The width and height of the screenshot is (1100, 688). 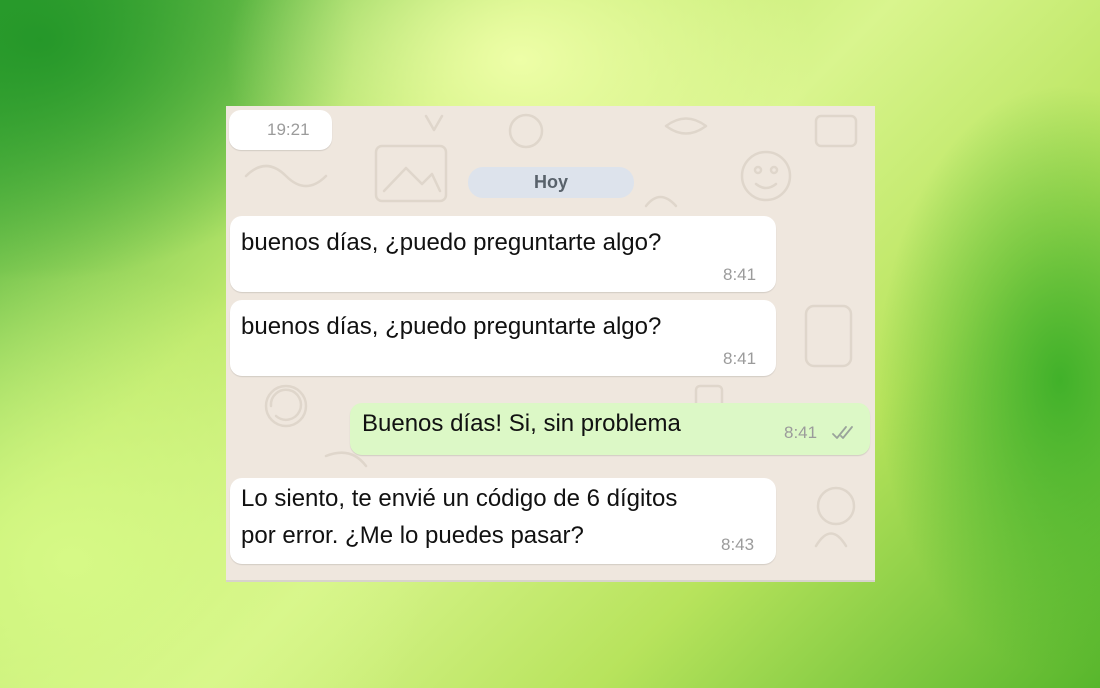 What do you see at coordinates (738, 544) in the screenshot?
I see `message-time: 8:43` at bounding box center [738, 544].